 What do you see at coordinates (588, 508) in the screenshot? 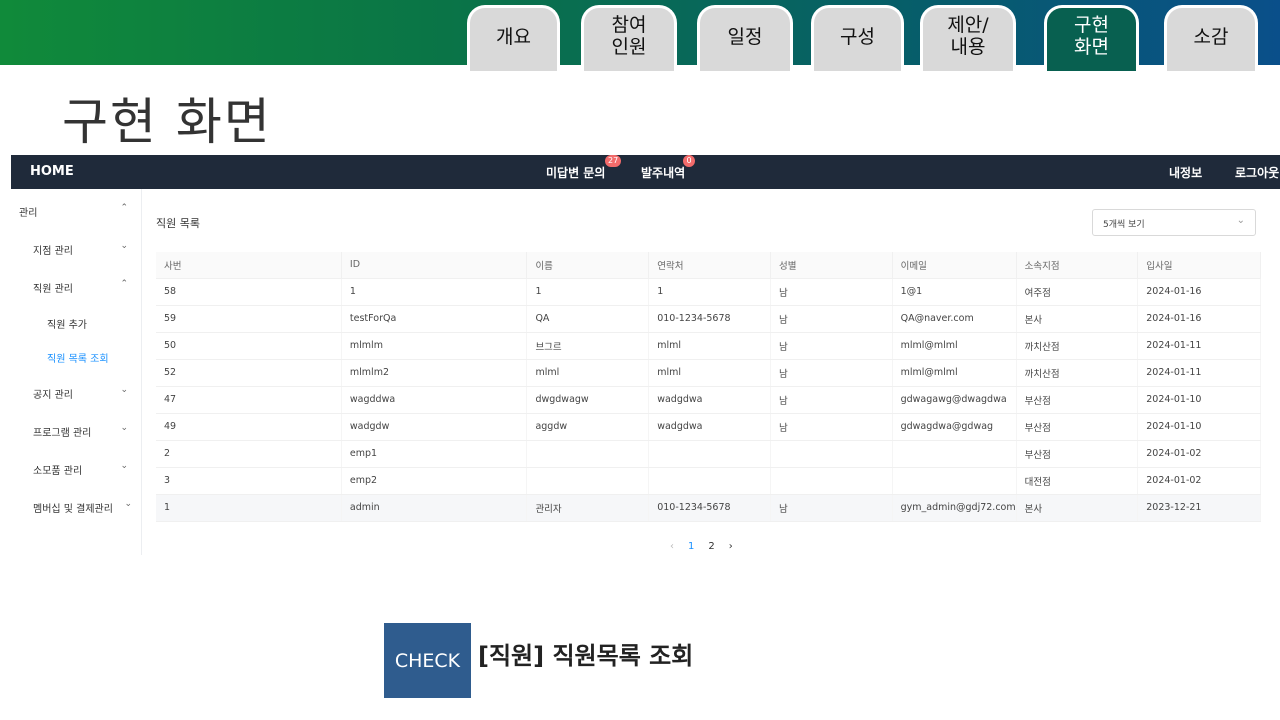
I see `table-cell: 관리자` at bounding box center [588, 508].